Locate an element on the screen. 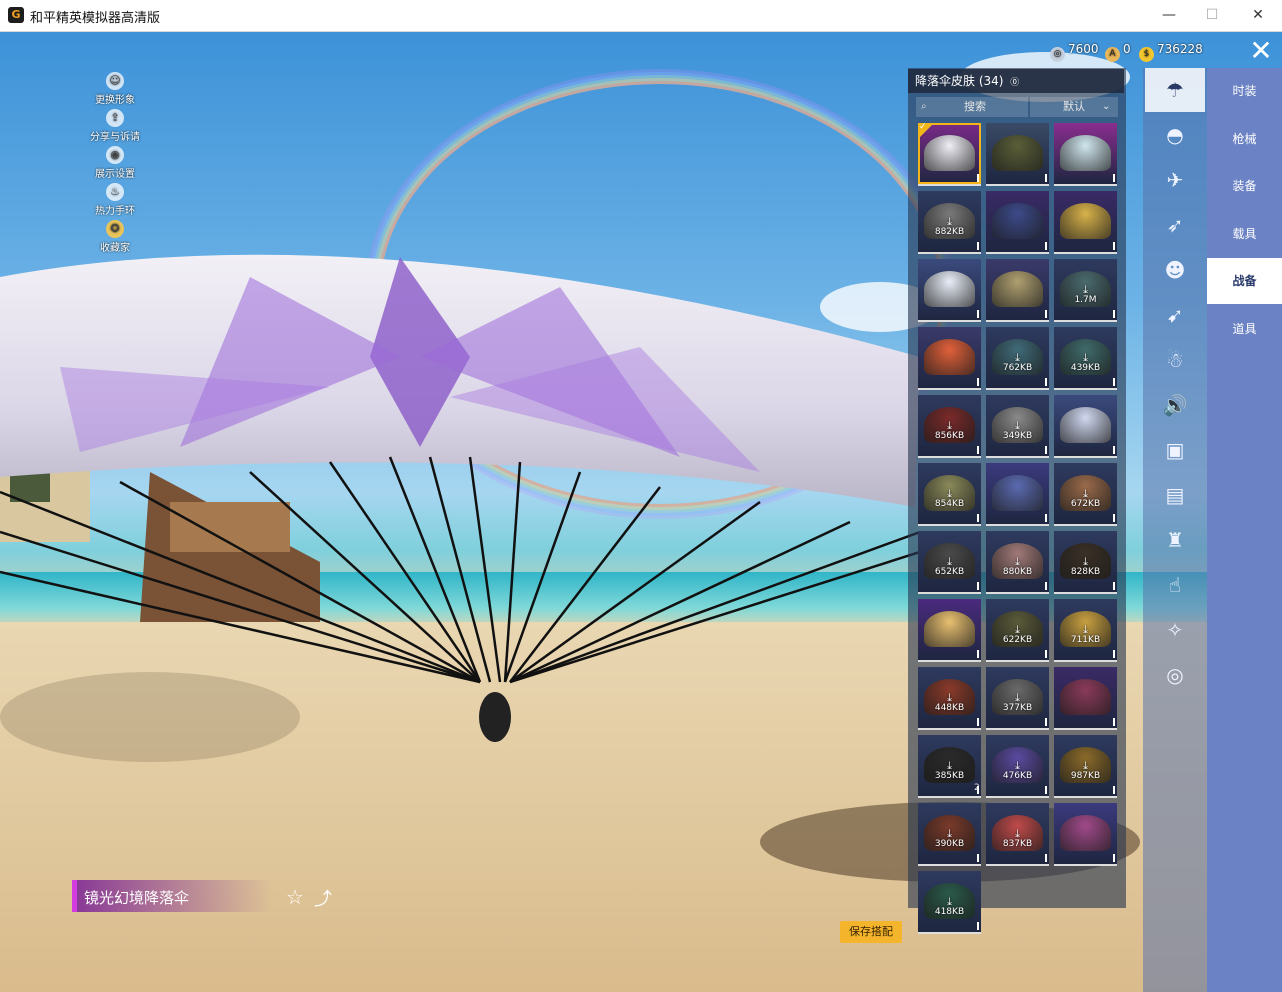 The width and height of the screenshot is (1282, 992). skin-tile: ⤓ 439KB is located at coordinates (1085, 358).